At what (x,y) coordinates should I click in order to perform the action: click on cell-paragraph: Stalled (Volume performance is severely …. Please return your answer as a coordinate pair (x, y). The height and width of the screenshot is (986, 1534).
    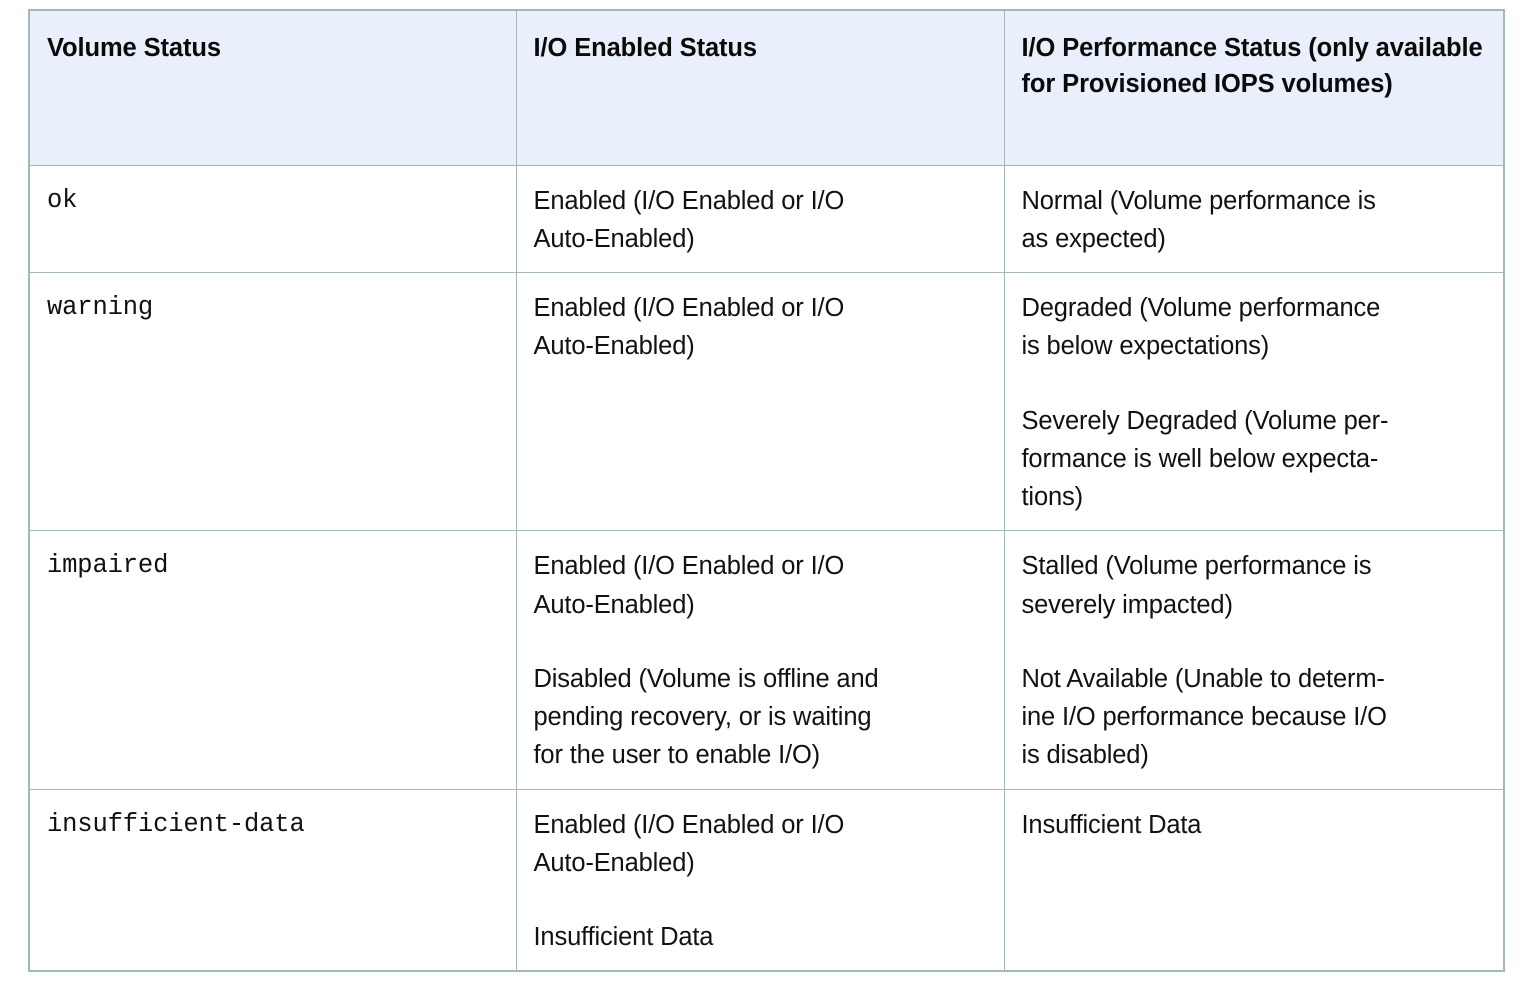
    Looking at the image, I should click on (1196, 585).